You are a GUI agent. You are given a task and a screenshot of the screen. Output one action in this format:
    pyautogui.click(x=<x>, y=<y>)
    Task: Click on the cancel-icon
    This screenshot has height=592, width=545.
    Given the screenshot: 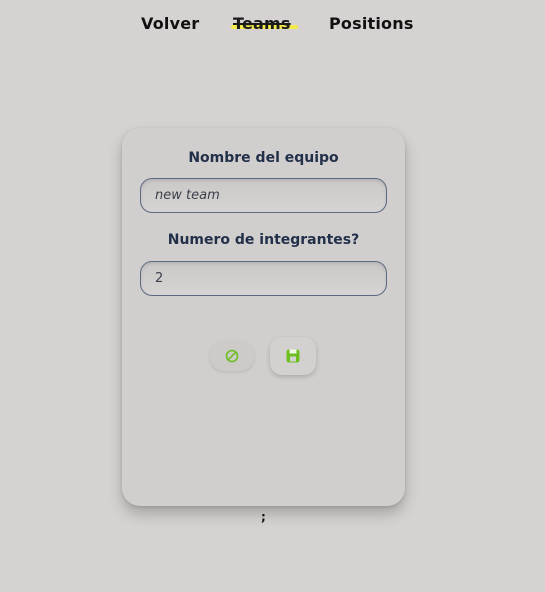 What is the action you would take?
    pyautogui.click(x=232, y=356)
    